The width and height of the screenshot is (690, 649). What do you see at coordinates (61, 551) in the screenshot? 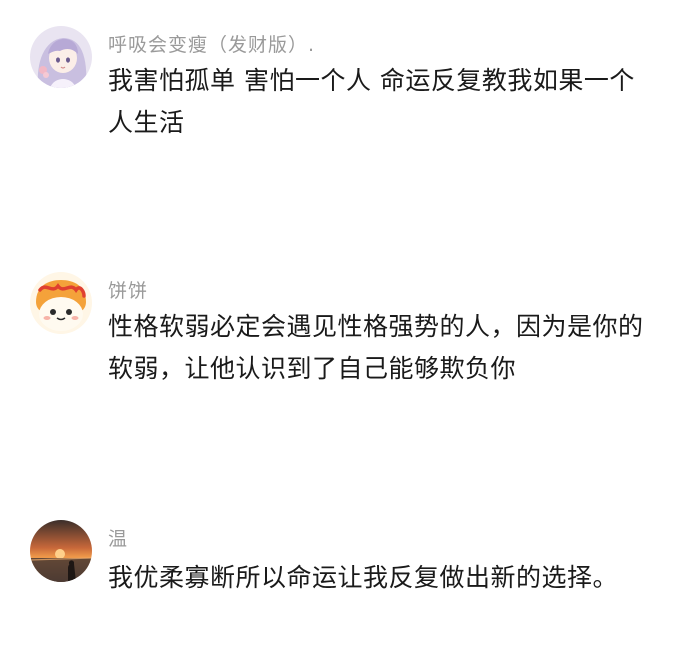
I see `sunset-avatar-icon` at bounding box center [61, 551].